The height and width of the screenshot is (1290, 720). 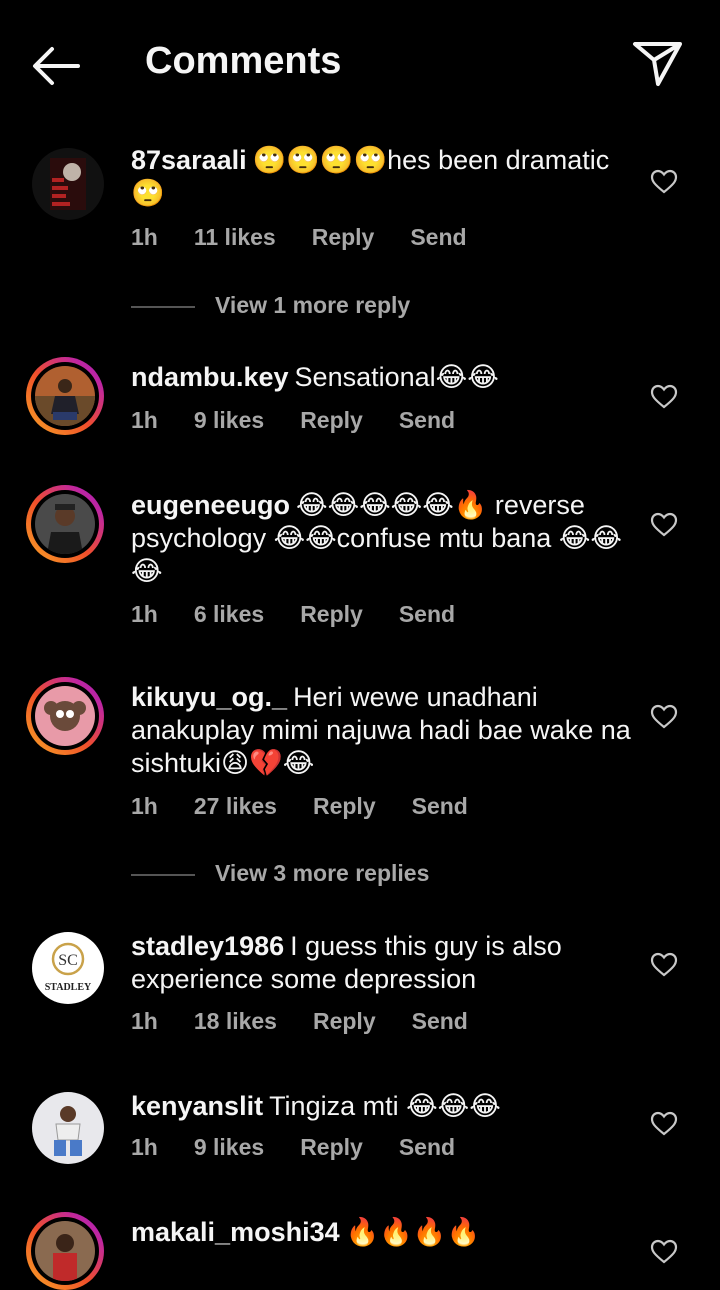 What do you see at coordinates (270, 305) in the screenshot?
I see `view-more-replies: View 1 more reply` at bounding box center [270, 305].